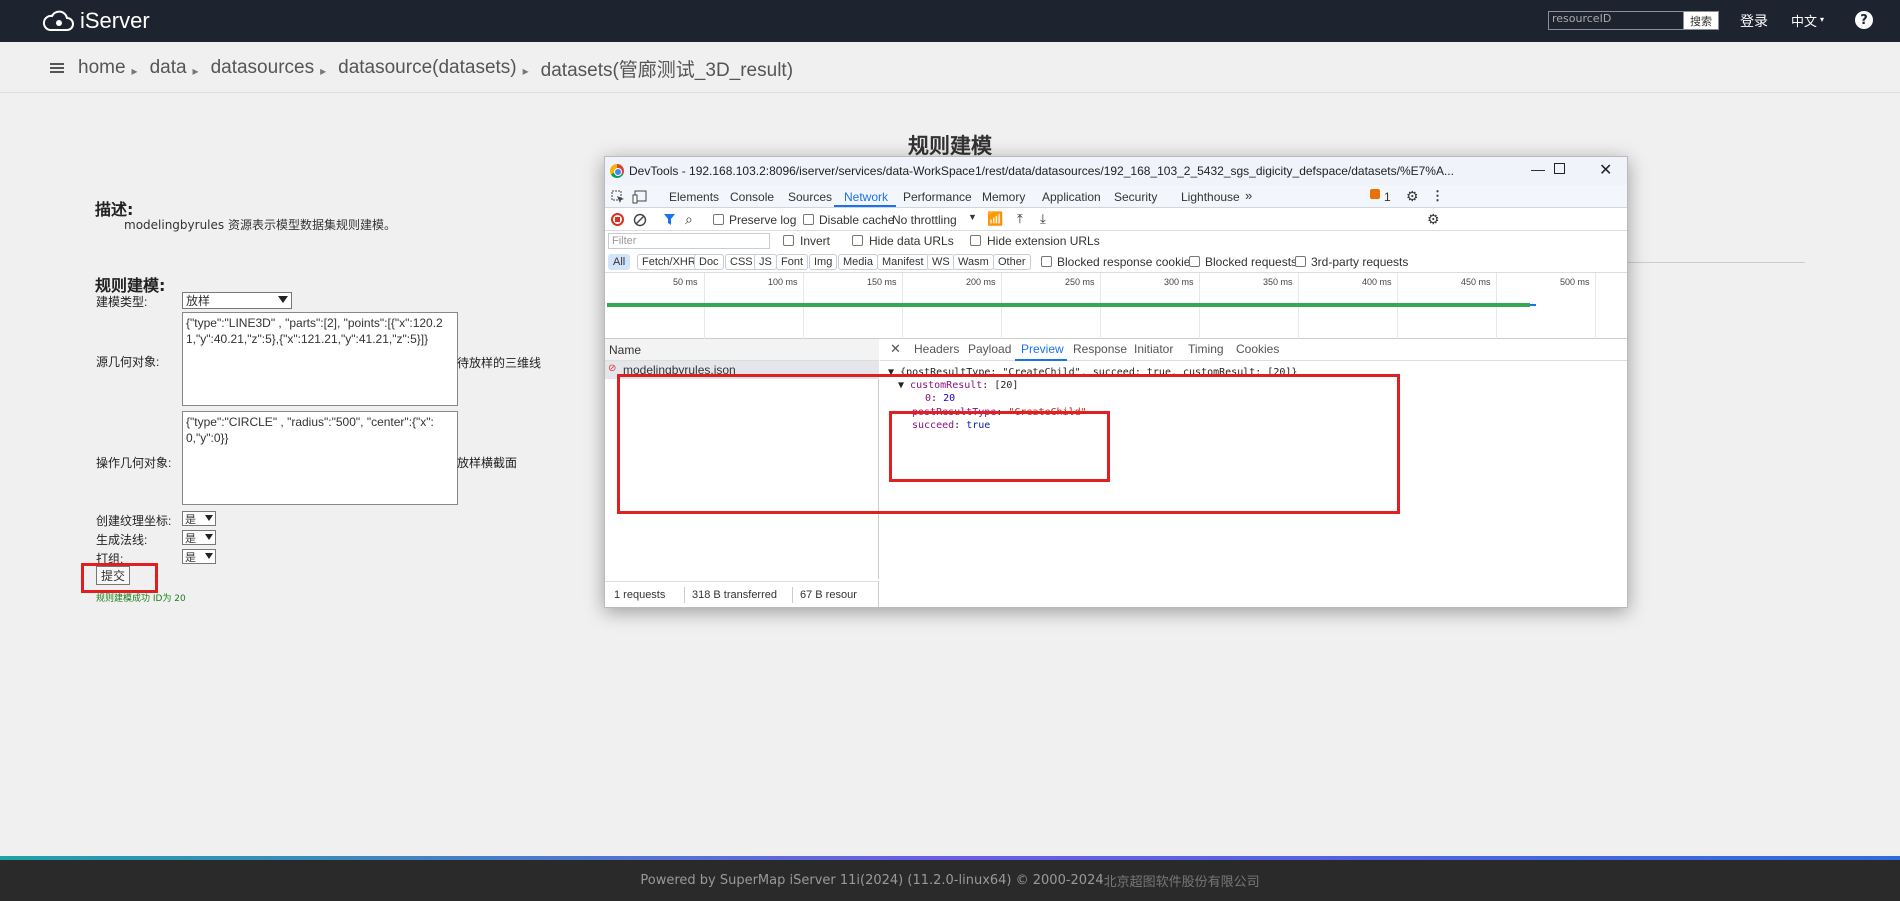 The height and width of the screenshot is (901, 1900). Describe the element at coordinates (640, 220) in the screenshot. I see `clear-icon` at that location.